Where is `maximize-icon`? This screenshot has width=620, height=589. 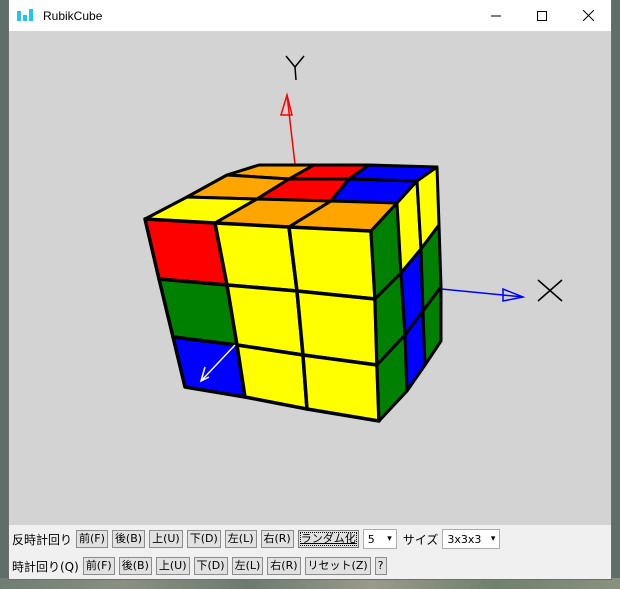
maximize-icon is located at coordinates (542, 15).